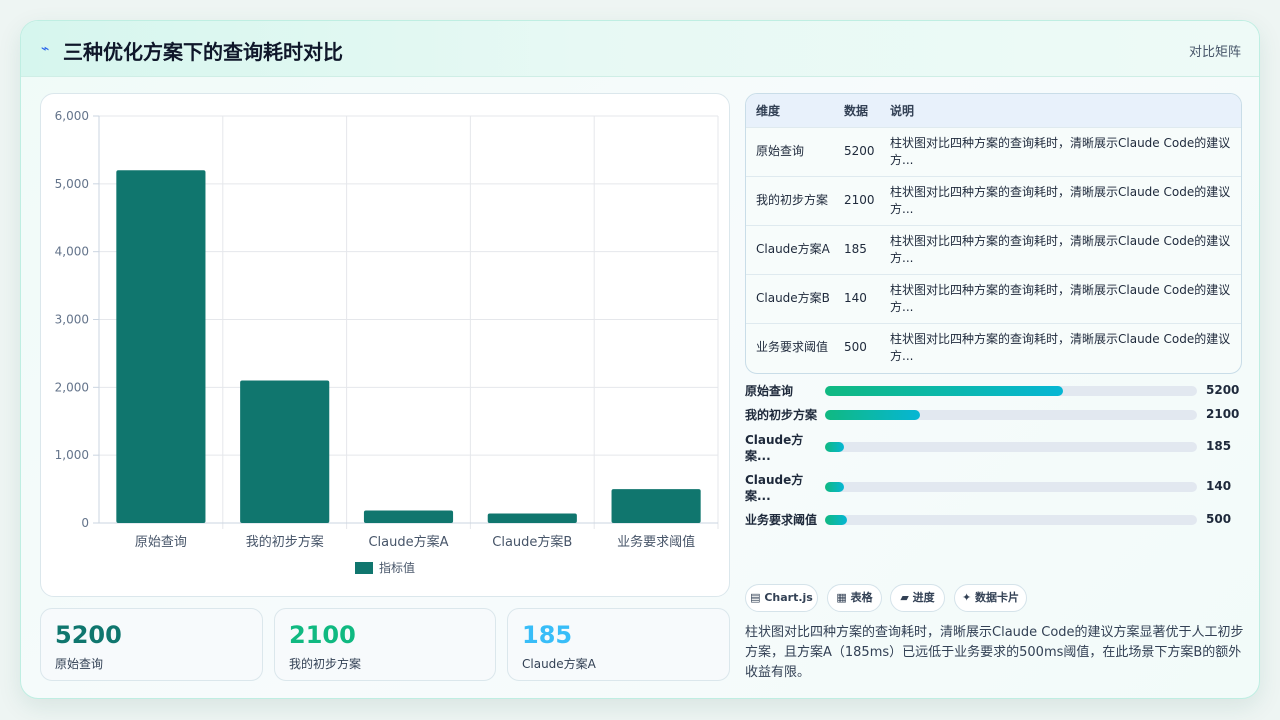 The image size is (1280, 720). What do you see at coordinates (993, 110) in the screenshot?
I see `table-header-row: 维度 数据 说明` at bounding box center [993, 110].